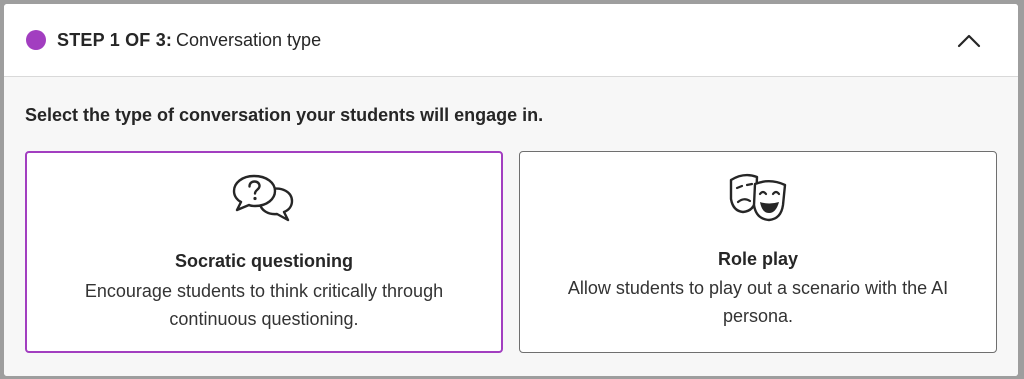  I want to click on step-label: STEP 1 OF 3:, so click(115, 40).